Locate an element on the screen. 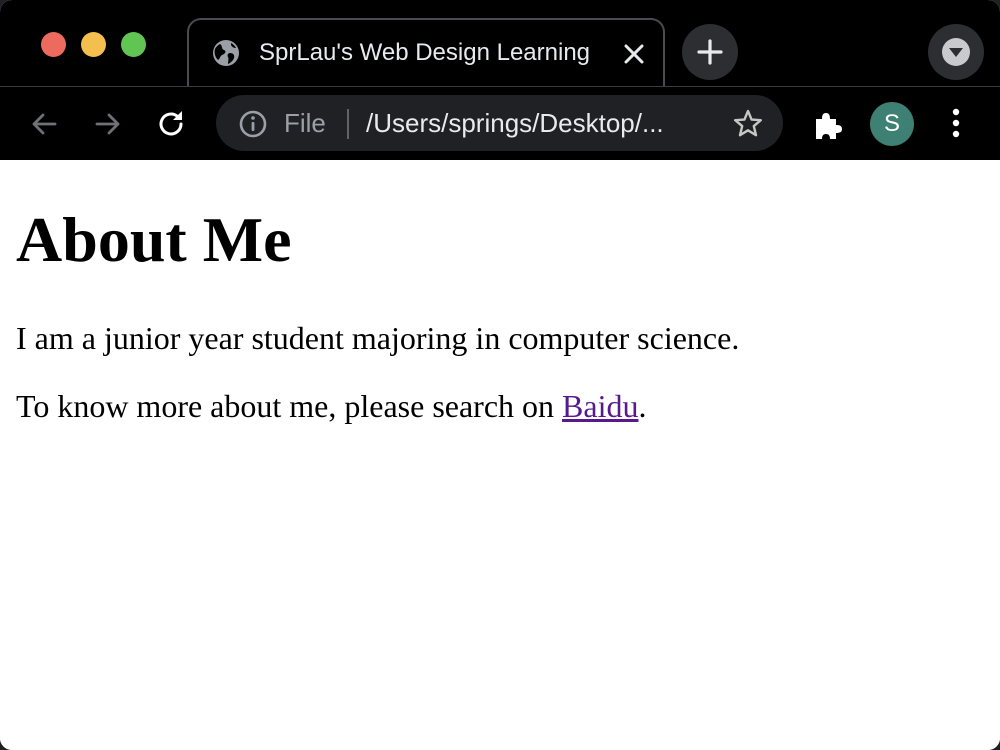  baidu-link: Baidu is located at coordinates (600, 406).